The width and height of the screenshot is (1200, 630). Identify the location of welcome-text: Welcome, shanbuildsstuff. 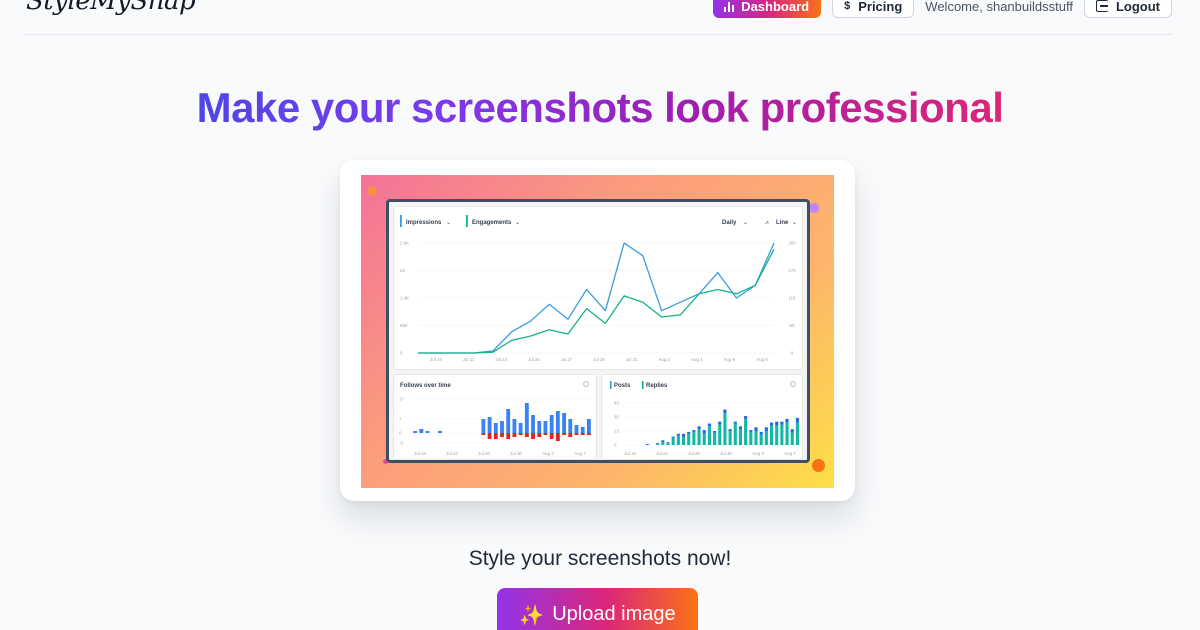
(999, 7).